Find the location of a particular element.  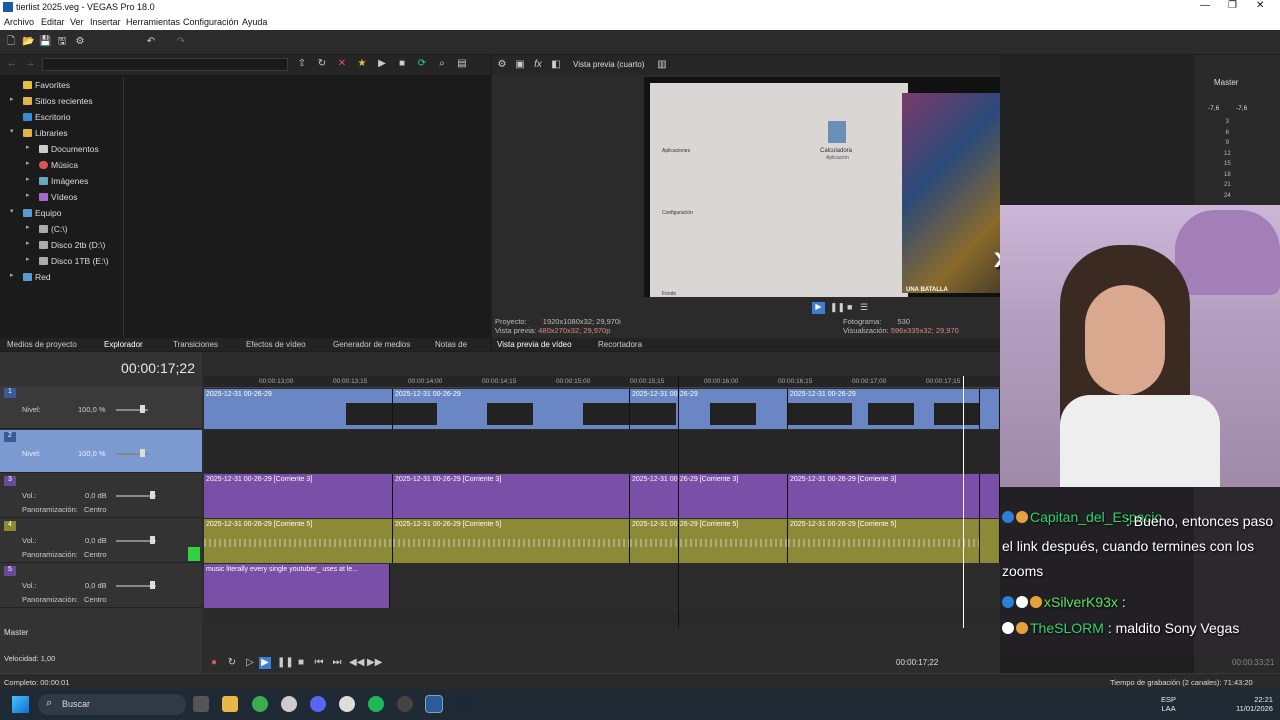

tab-notas: Notas de is located at coordinates (451, 344).